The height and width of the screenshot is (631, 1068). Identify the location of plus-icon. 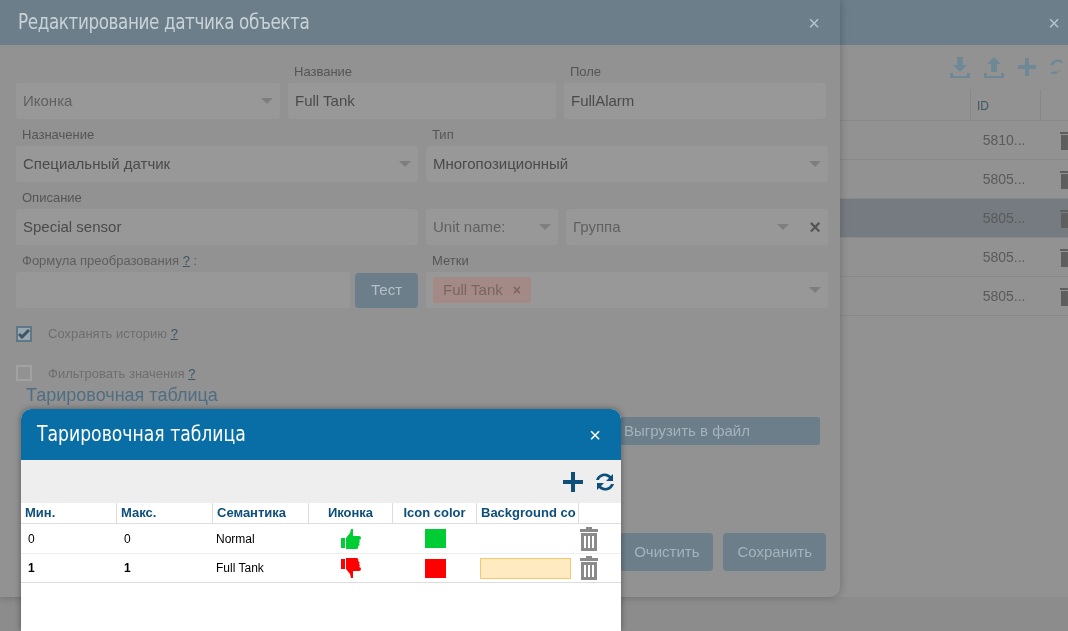
(573, 481).